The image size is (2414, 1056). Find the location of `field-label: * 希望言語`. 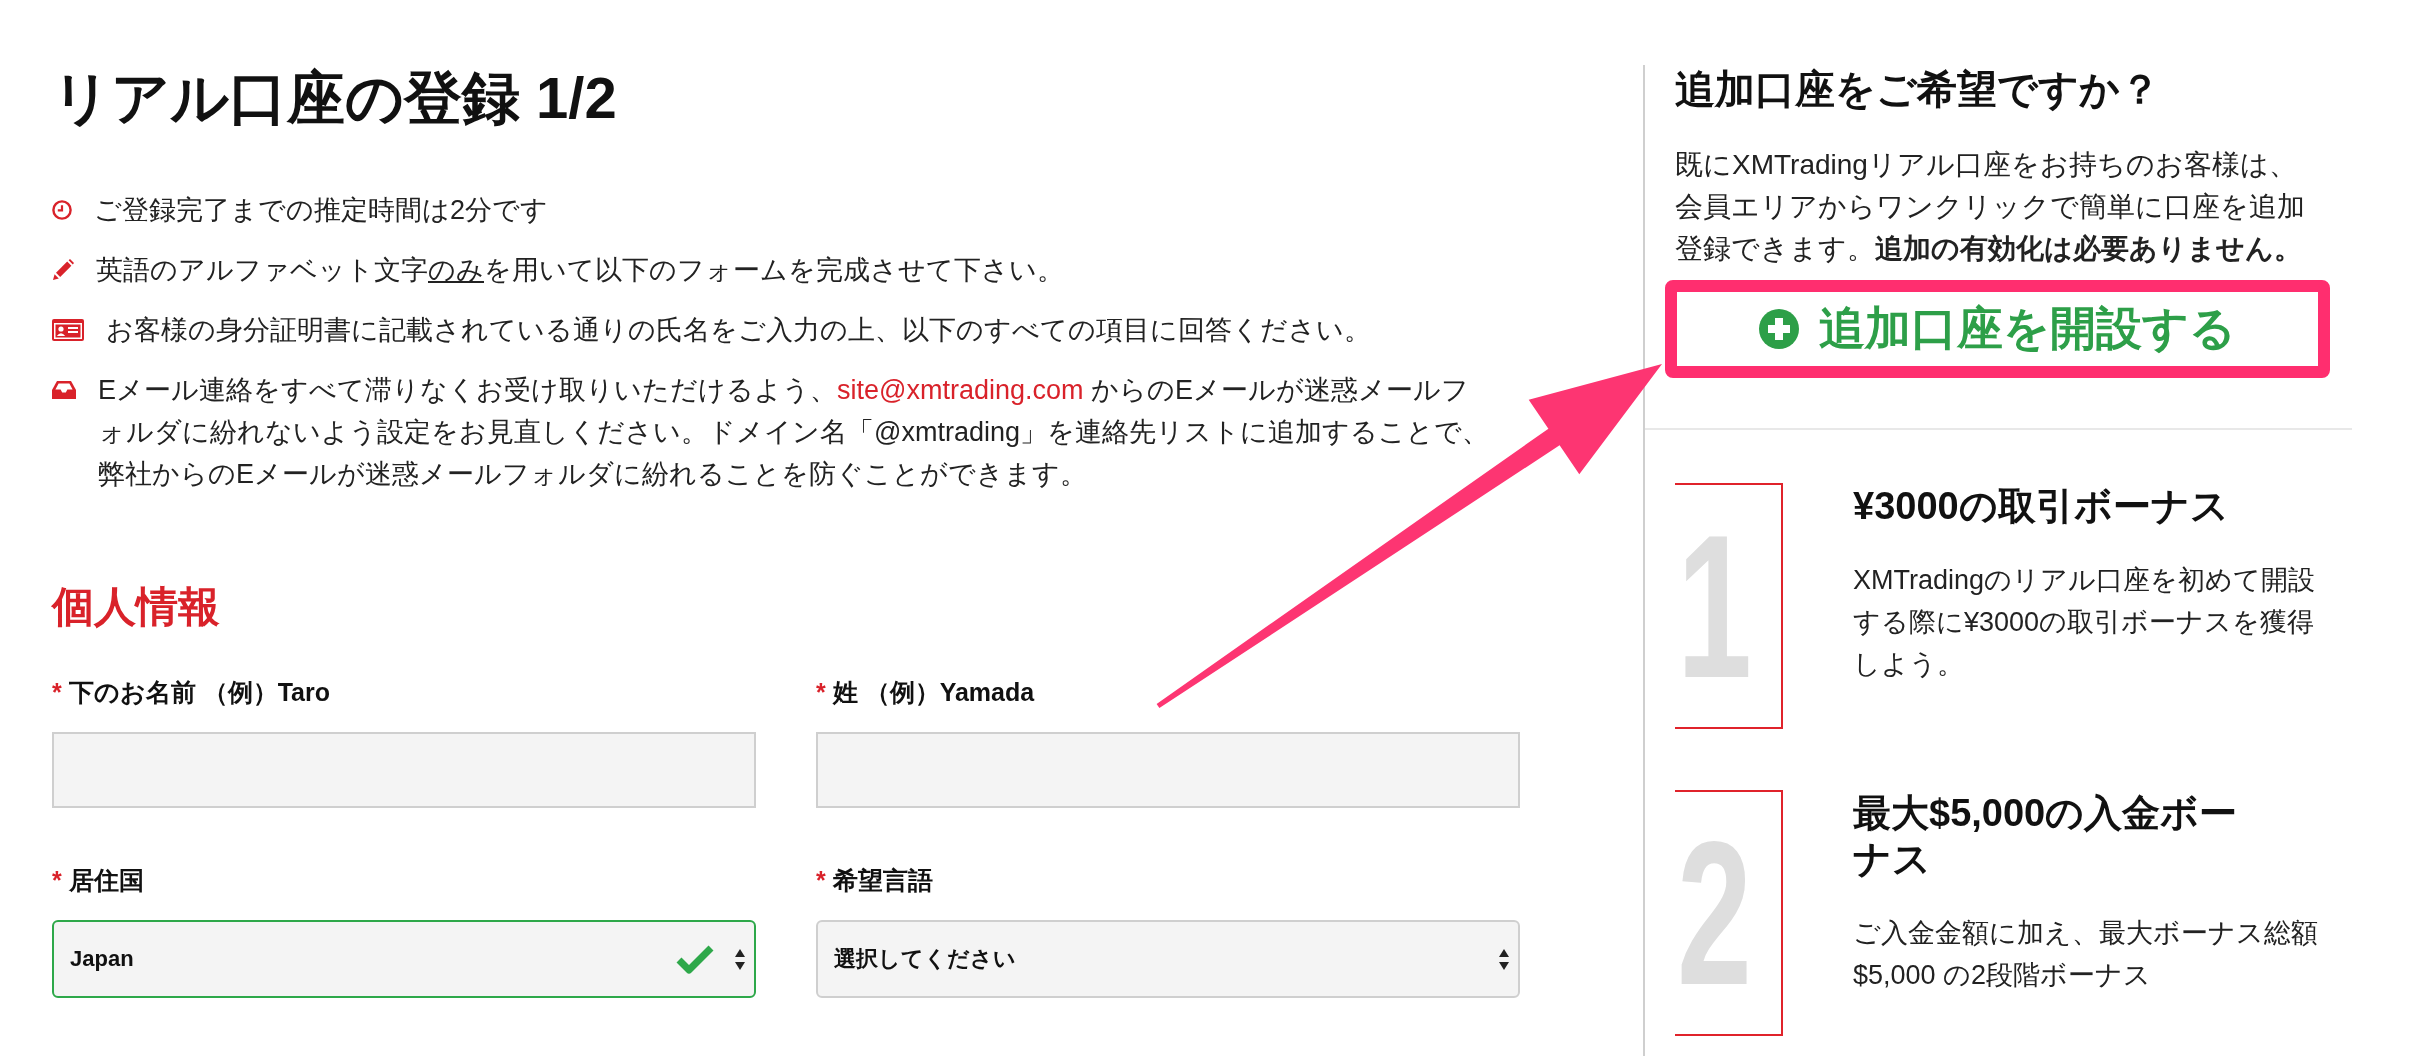

field-label: * 希望言語 is located at coordinates (875, 880).